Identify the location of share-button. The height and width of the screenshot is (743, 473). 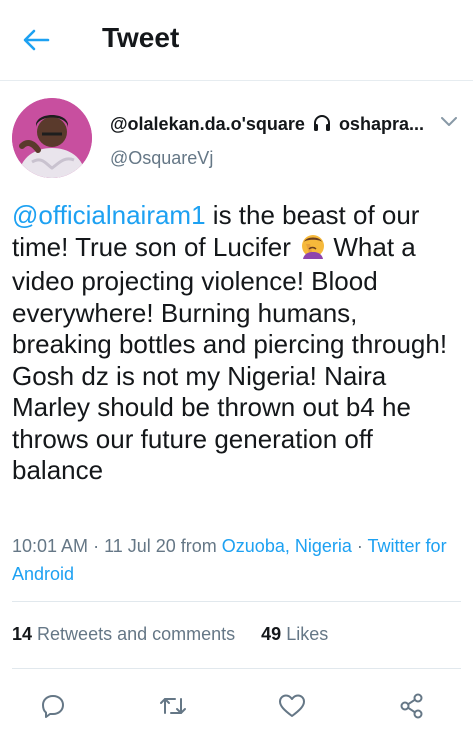
(412, 706).